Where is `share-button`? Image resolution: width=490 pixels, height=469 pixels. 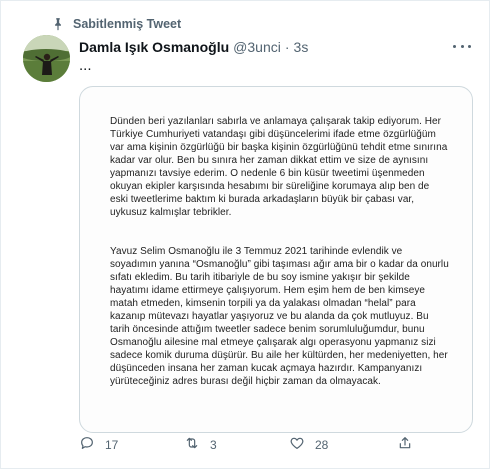 share-button is located at coordinates (405, 445).